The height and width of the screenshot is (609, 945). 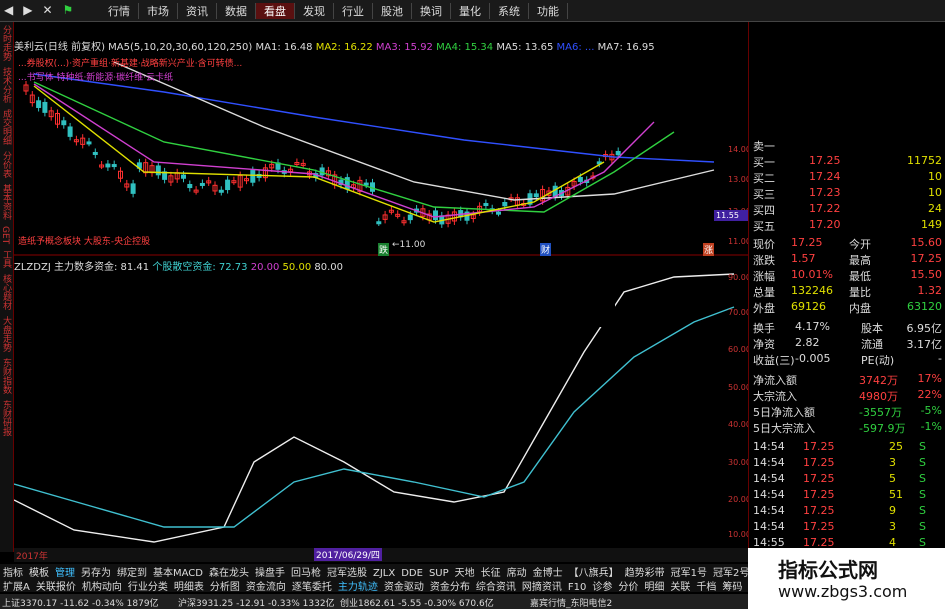 What do you see at coordinates (764, 162) in the screenshot?
I see `buy-label: 买一` at bounding box center [764, 162].